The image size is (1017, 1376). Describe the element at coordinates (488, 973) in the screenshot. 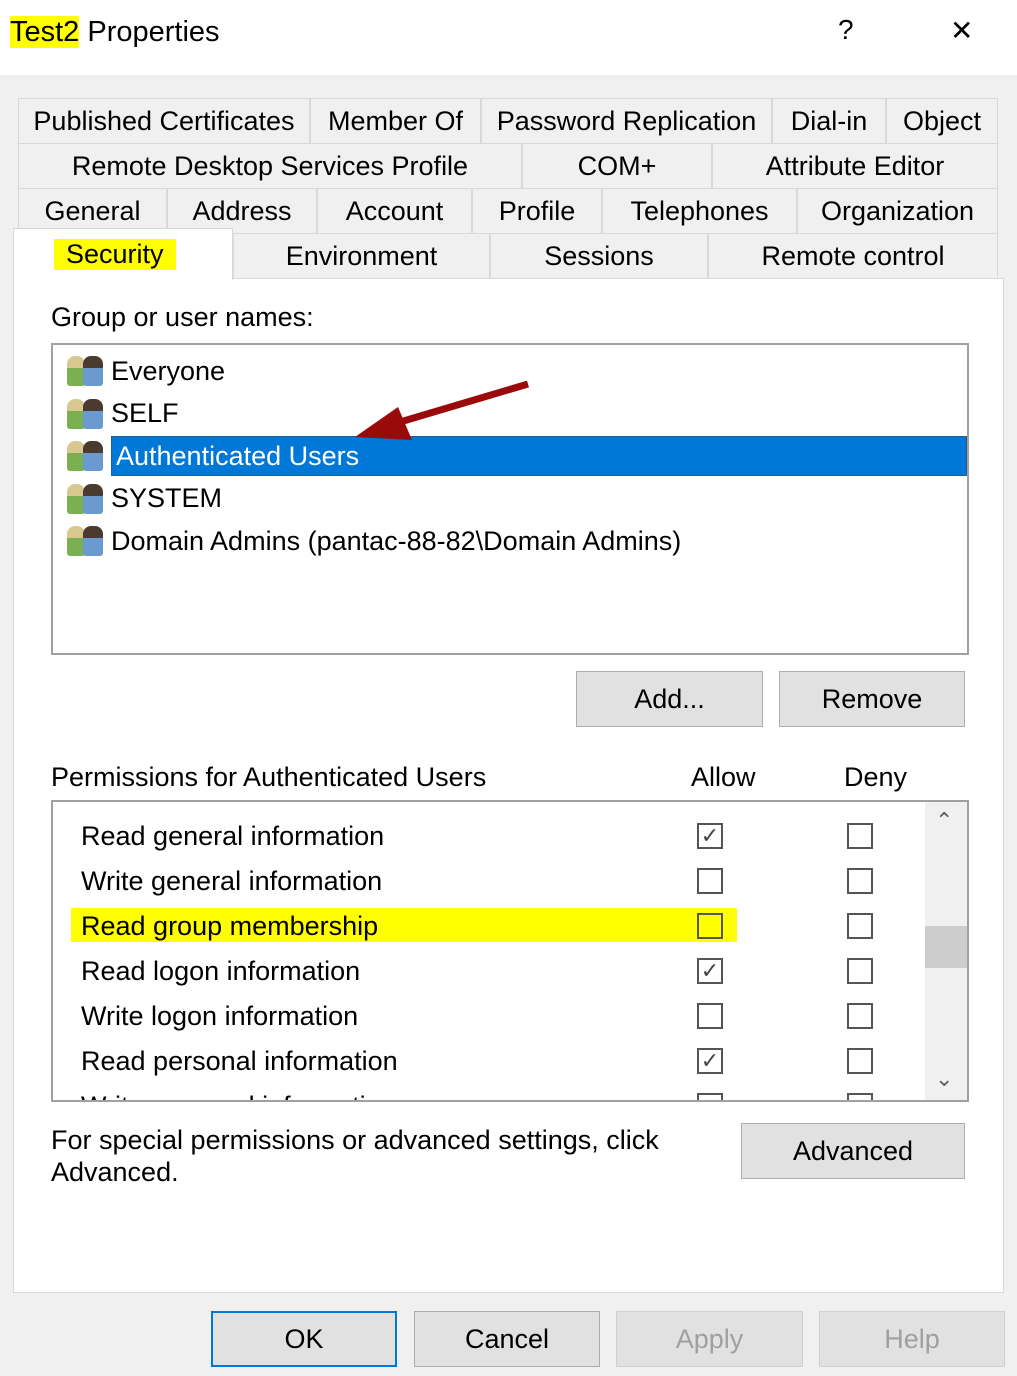

I see `permission-row: Read logon information ✓` at that location.